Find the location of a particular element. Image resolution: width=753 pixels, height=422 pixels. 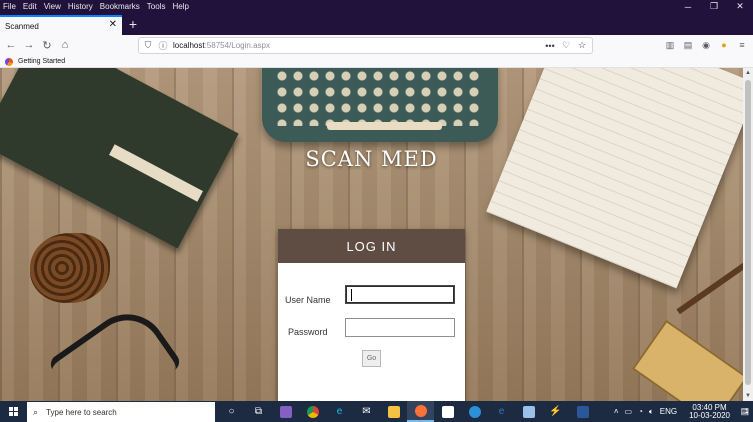

firefox-taskbar-icon is located at coordinates (420, 411).